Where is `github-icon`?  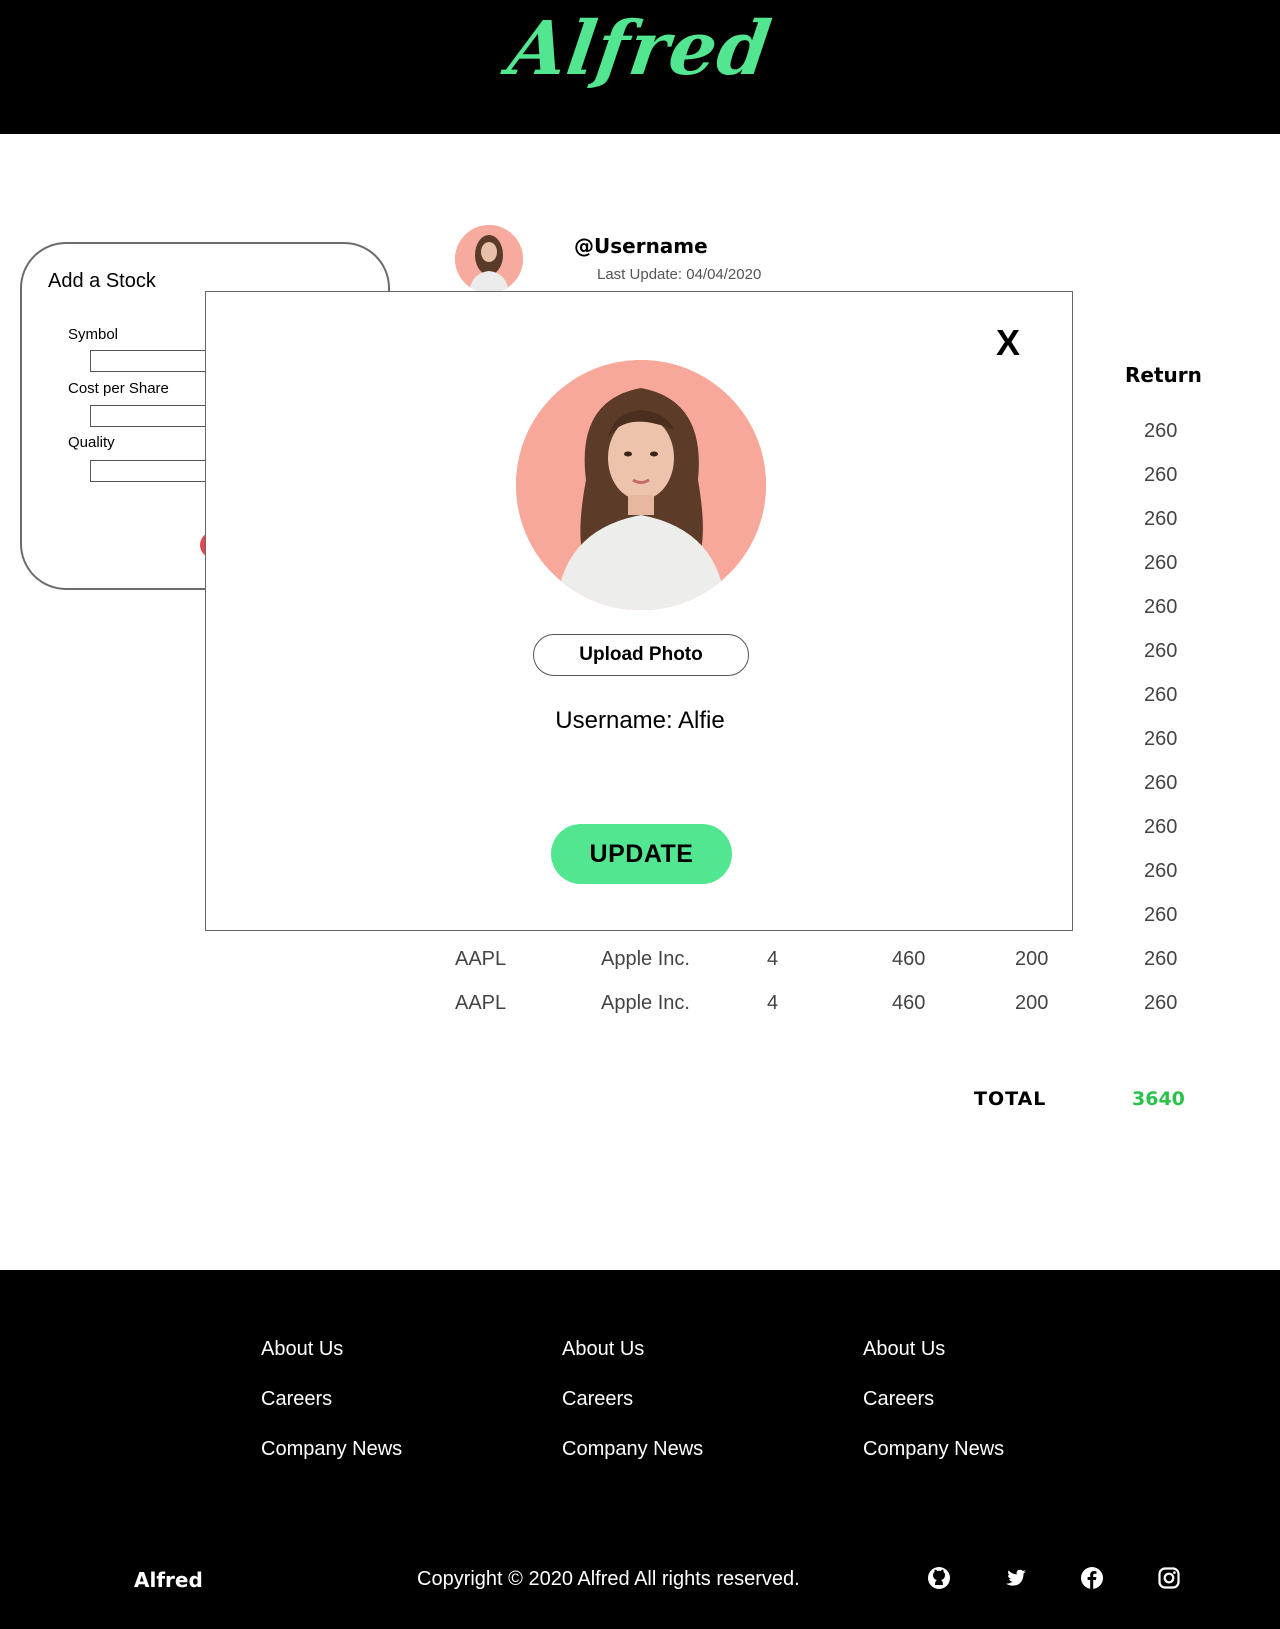
github-icon is located at coordinates (939, 1578).